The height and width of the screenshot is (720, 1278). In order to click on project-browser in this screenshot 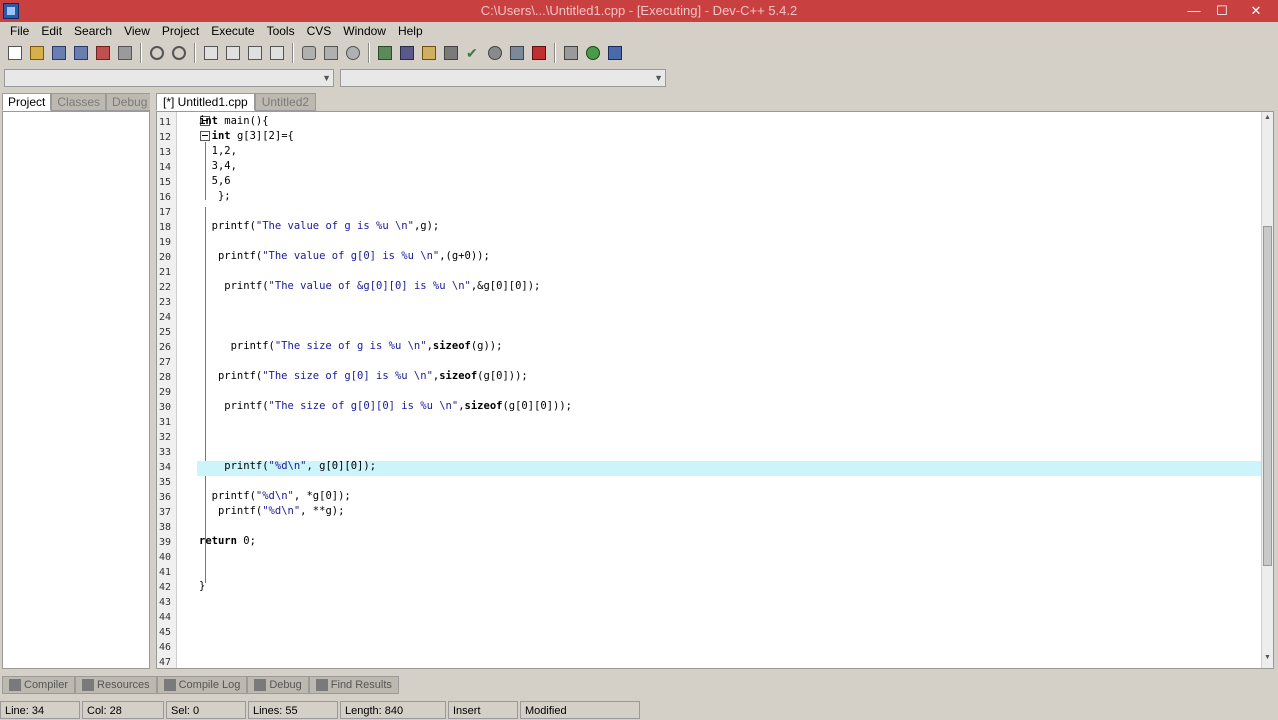, I will do `click(76, 390)`.